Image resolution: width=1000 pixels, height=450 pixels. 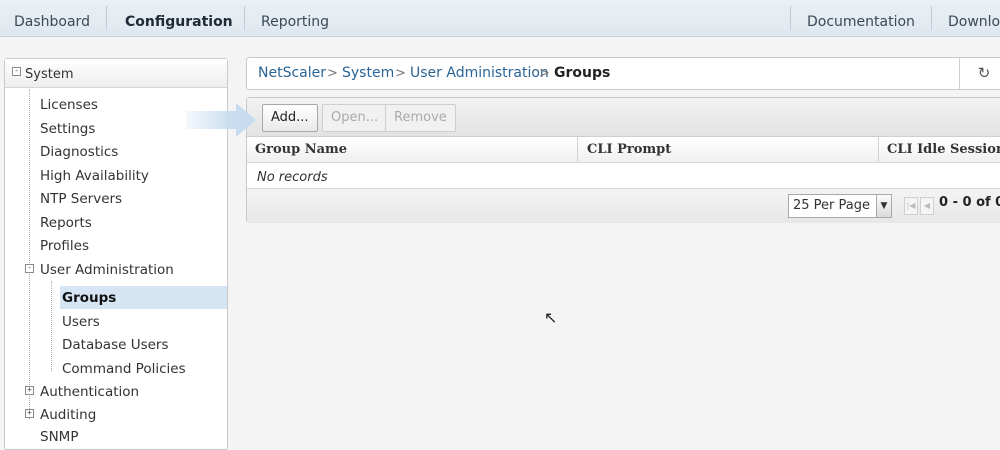 I want to click on tree-item-profiles: Profiles, so click(x=64, y=246).